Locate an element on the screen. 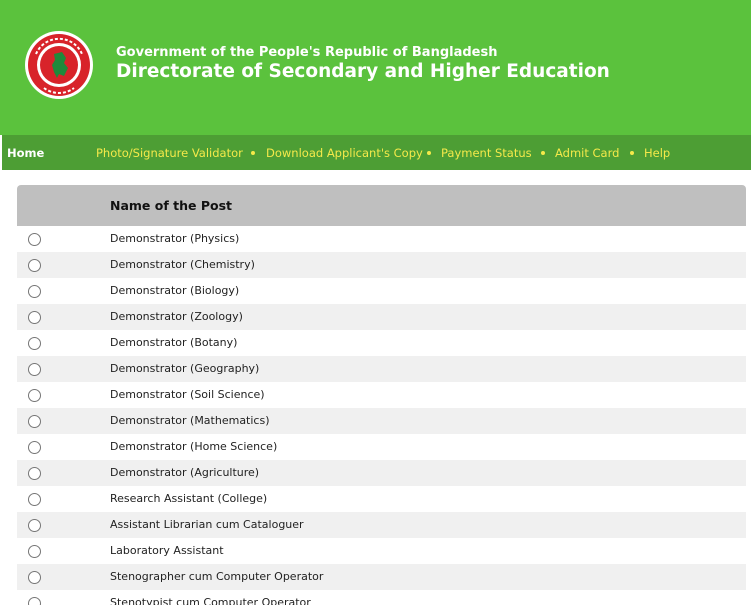 The width and height of the screenshot is (751, 605). nav-admit-card-link: Admit Card is located at coordinates (587, 153).